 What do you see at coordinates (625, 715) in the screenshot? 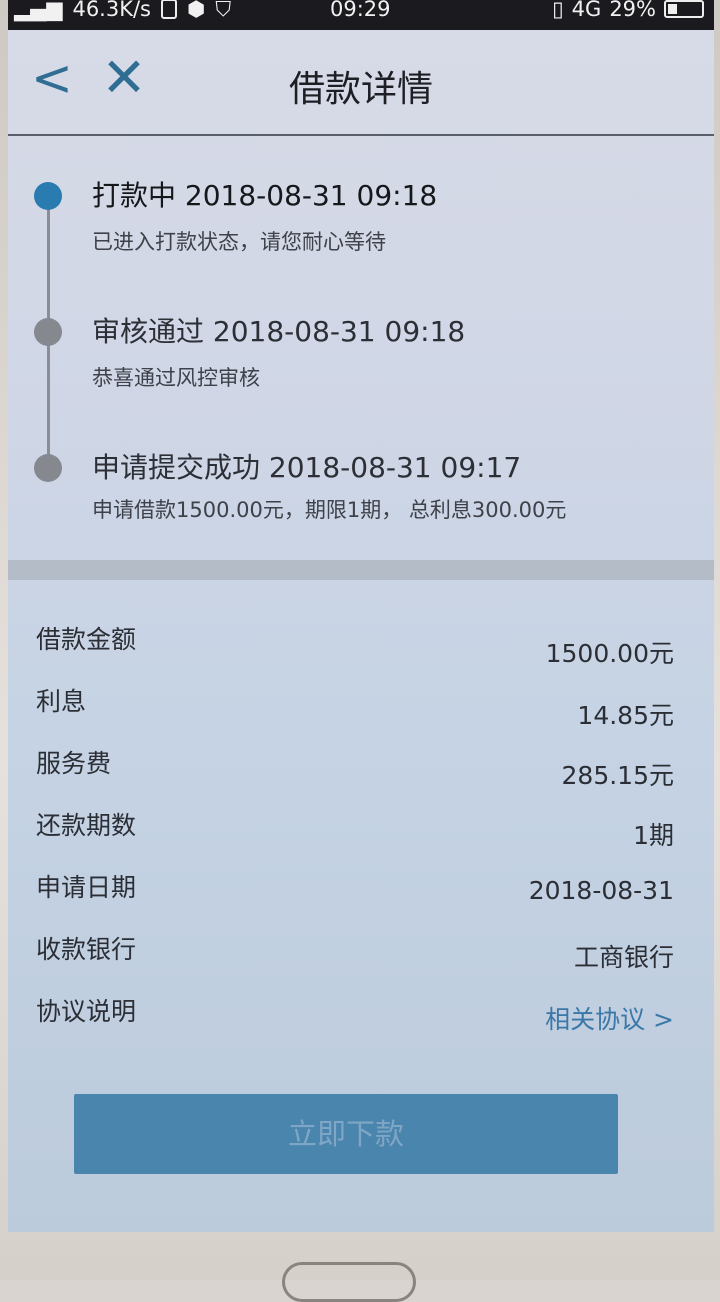
I see `detail-value: 14.85元` at bounding box center [625, 715].